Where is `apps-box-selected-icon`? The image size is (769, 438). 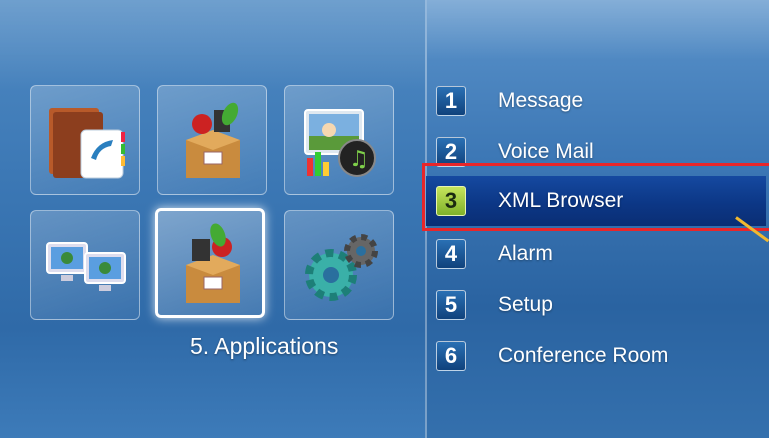
apps-box-selected-icon is located at coordinates (213, 263).